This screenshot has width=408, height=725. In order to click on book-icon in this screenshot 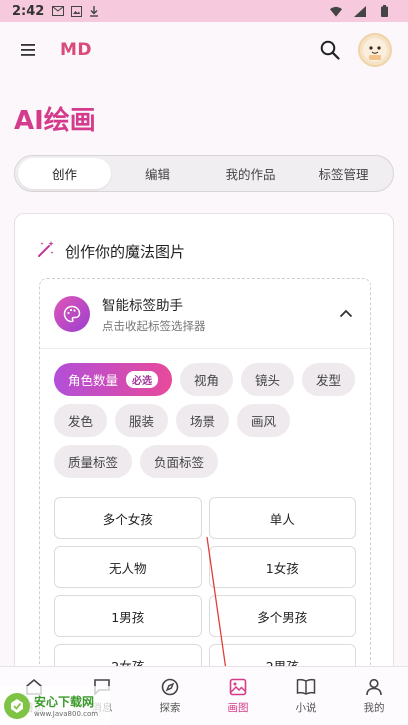, I will do `click(306, 687)`.